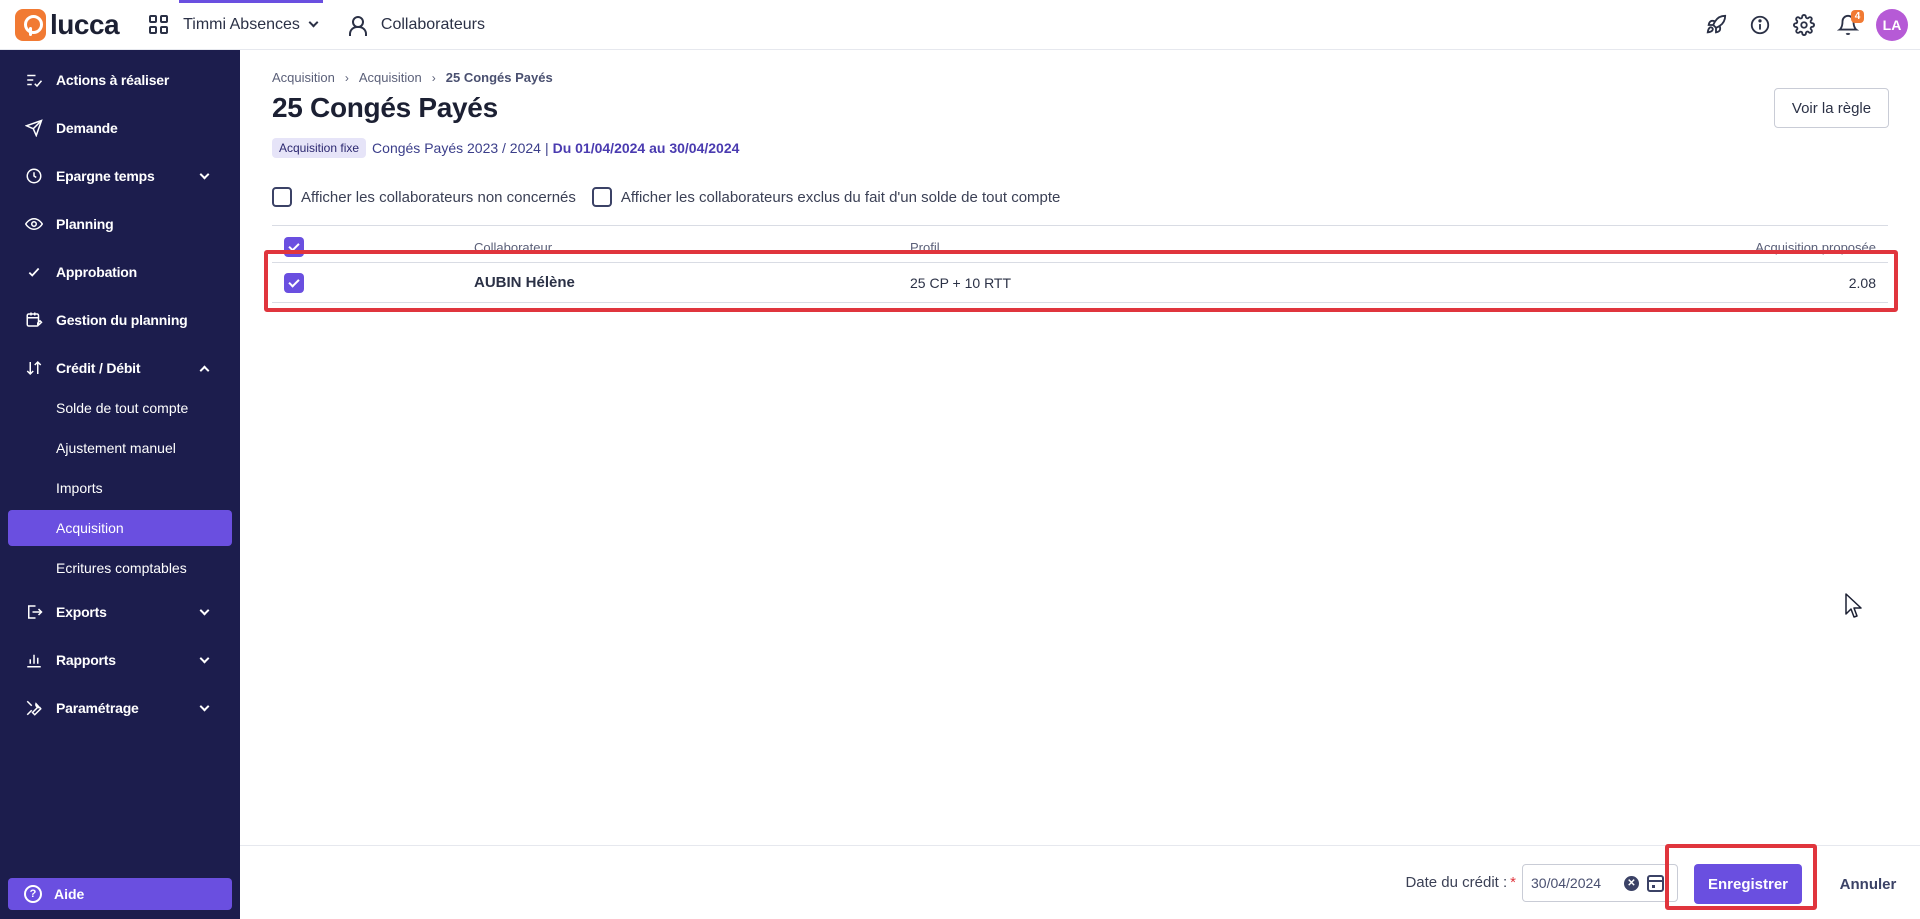 The image size is (1920, 919). Describe the element at coordinates (97, 272) in the screenshot. I see `sidebar-item-label: Approbation` at that location.